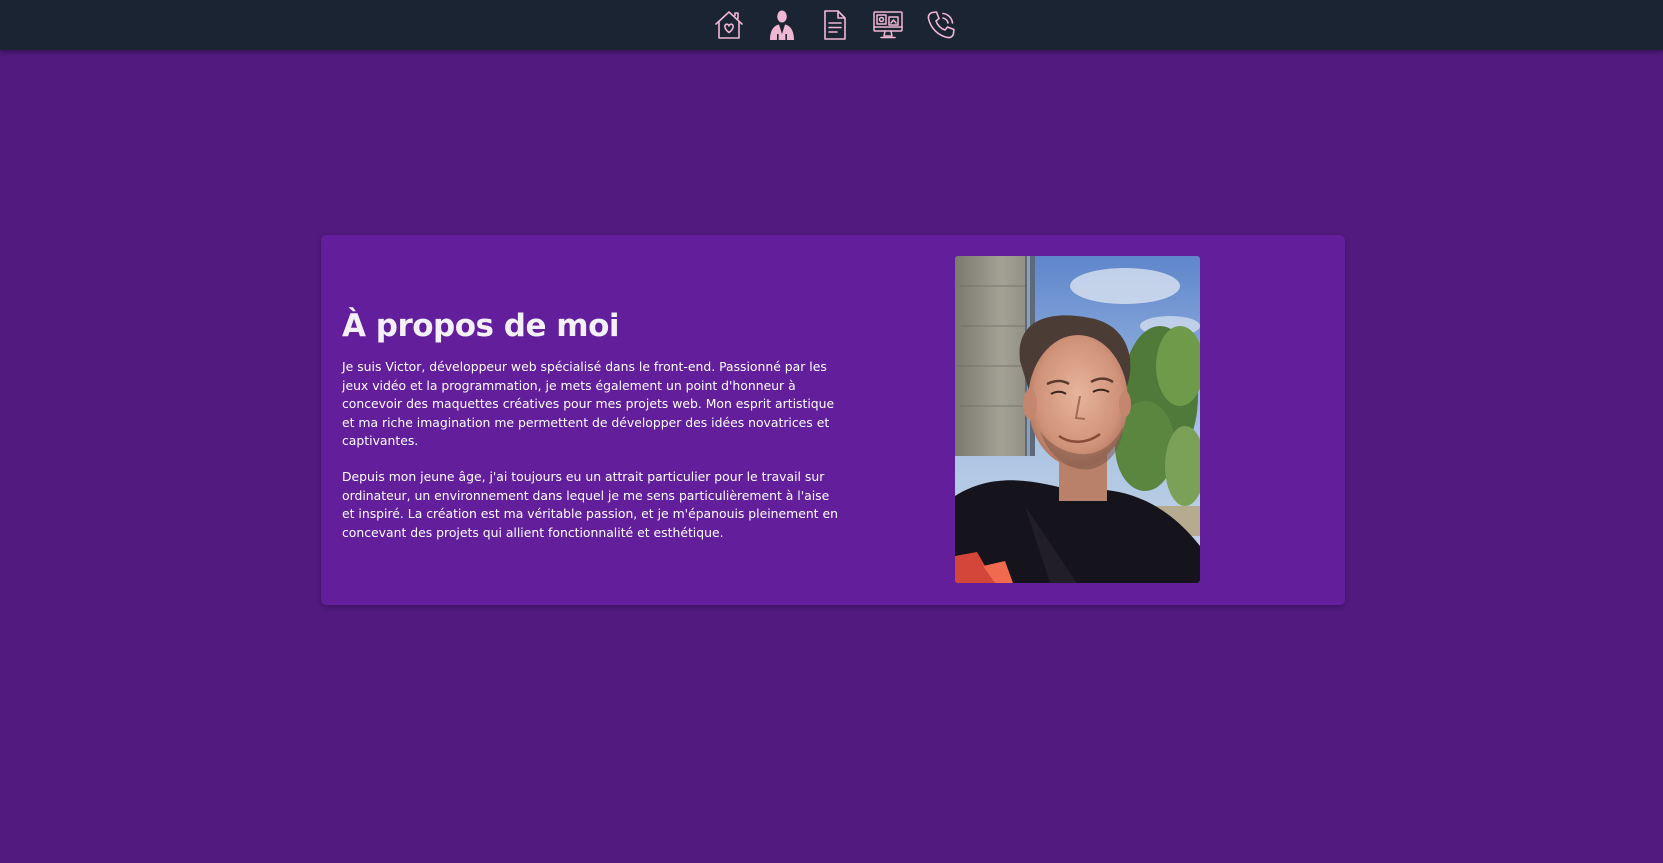 This screenshot has height=863, width=1663. I want to click on nav-cv, so click(835, 25).